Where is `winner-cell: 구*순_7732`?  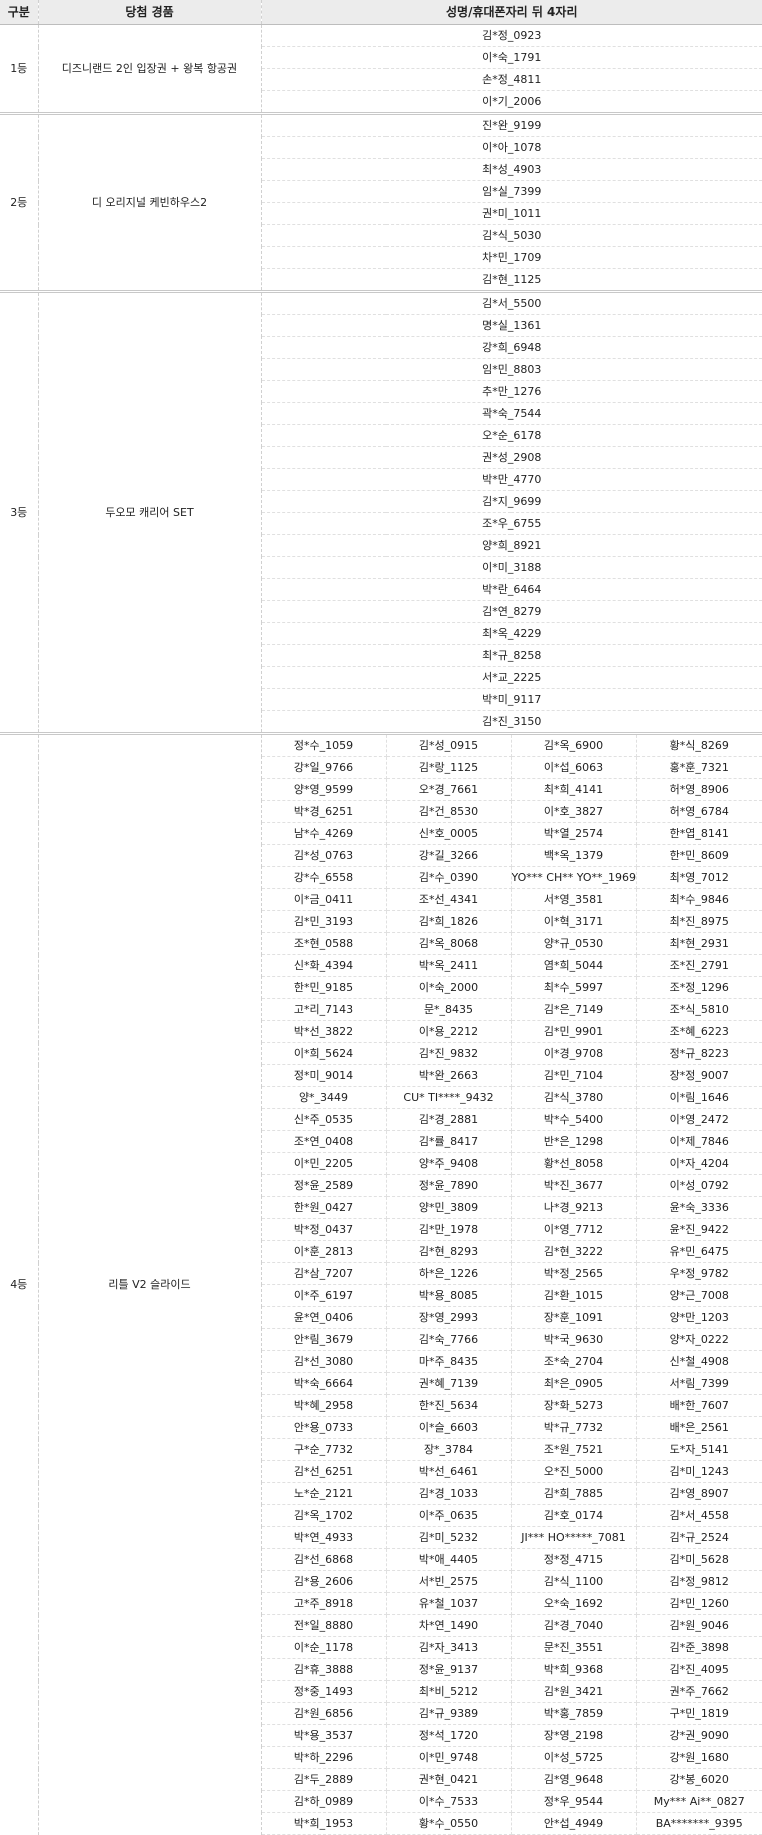
winner-cell: 구*순_7732 is located at coordinates (324, 1449).